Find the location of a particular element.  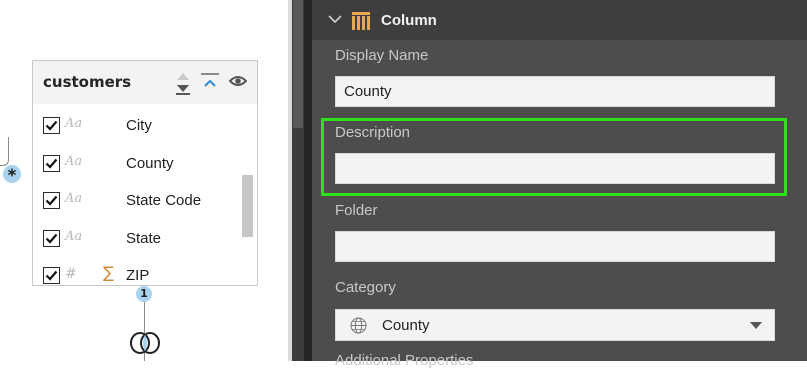

column-icon is located at coordinates (361, 21).